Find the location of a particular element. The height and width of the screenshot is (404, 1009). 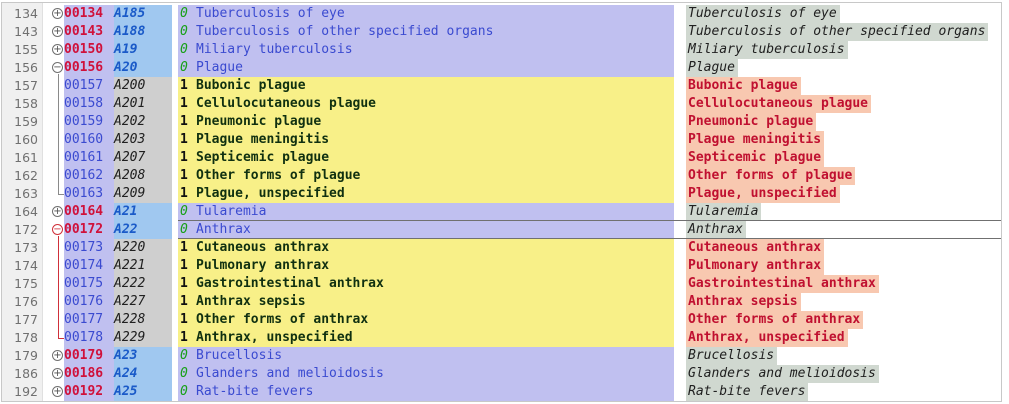

diagnosis-name-cell: 1 Cutaneous anthrax is located at coordinates (426, 248).